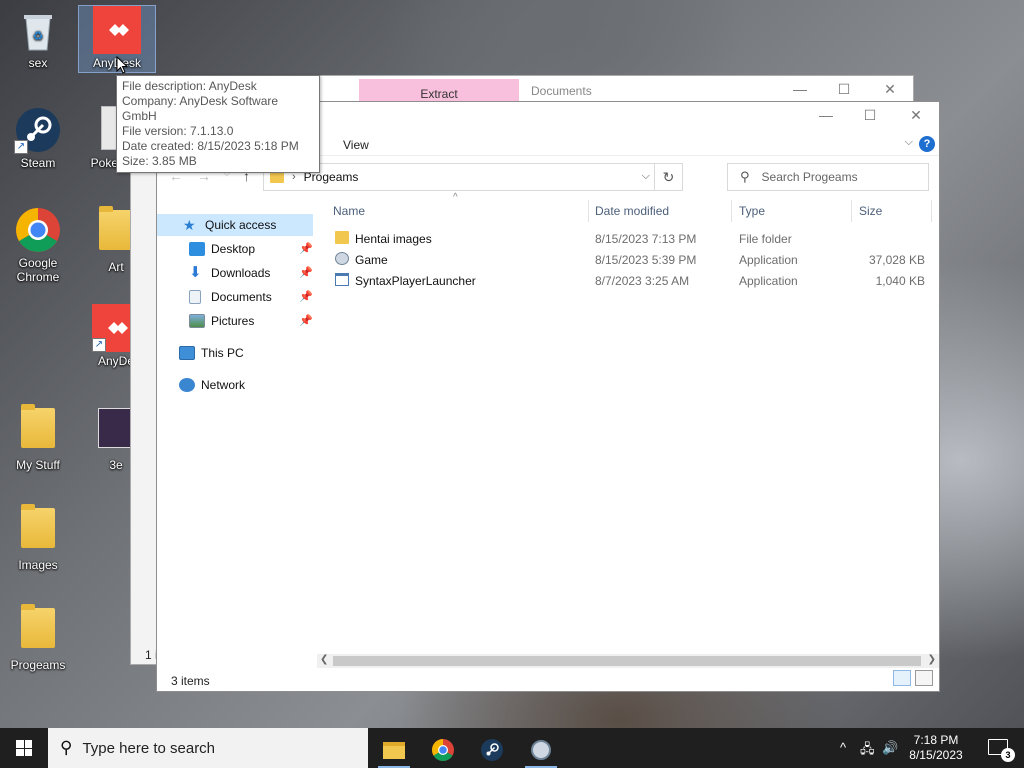 The height and width of the screenshot is (768, 1024). What do you see at coordinates (646, 176) in the screenshot?
I see `address-dropdown-icon: ⌵` at bounding box center [646, 176].